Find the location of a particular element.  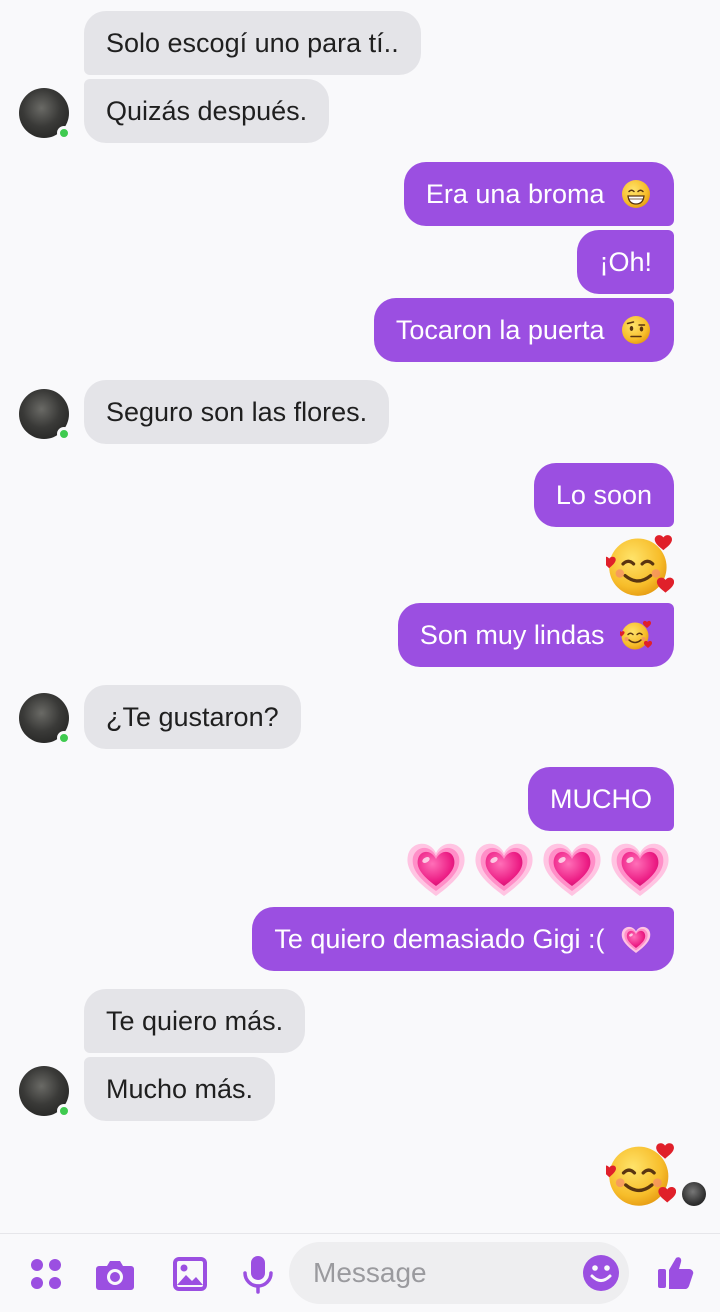

incoming-message: Seguro son las flores. is located at coordinates (237, 412).